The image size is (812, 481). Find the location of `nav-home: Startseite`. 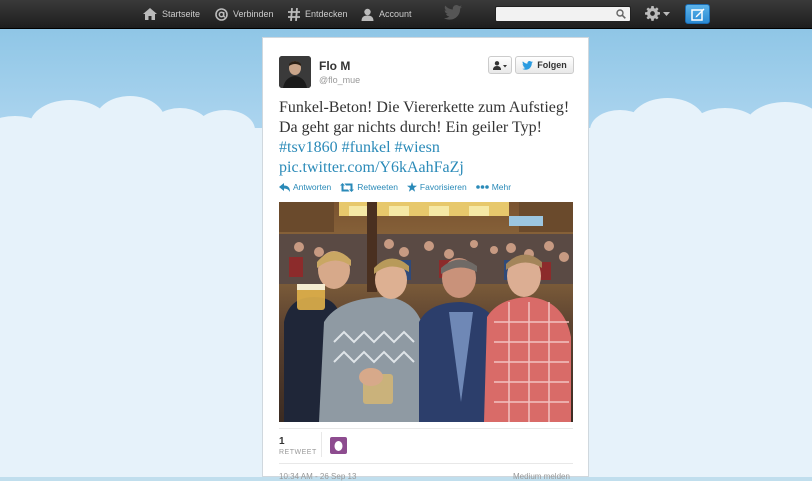

nav-home: Startseite is located at coordinates (171, 14).